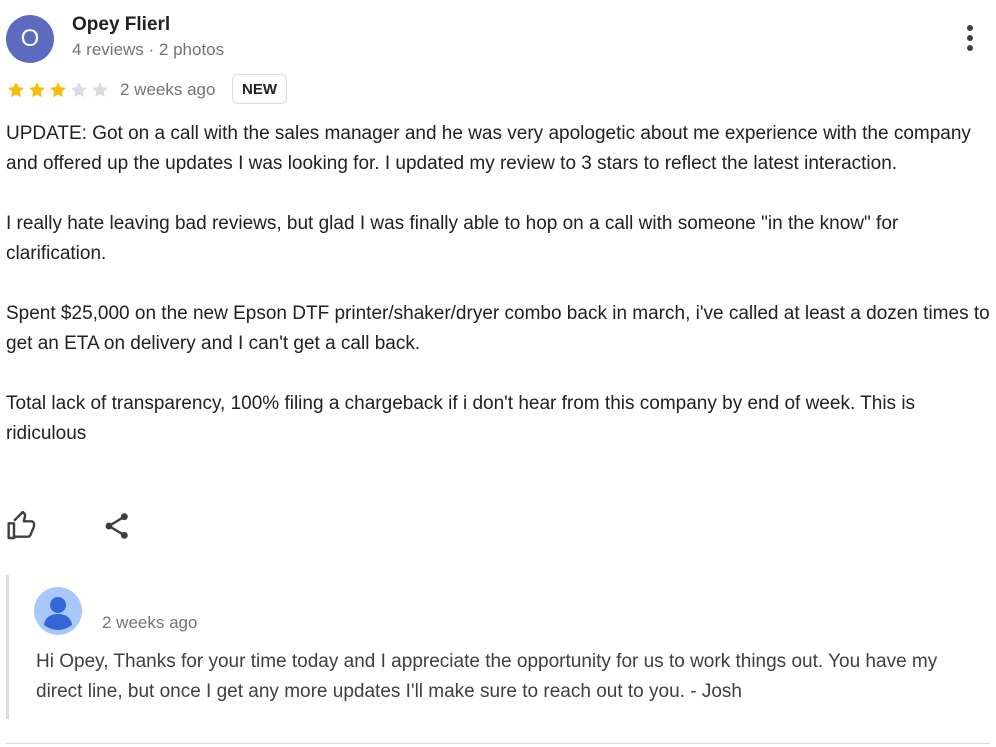 The height and width of the screenshot is (747, 996). What do you see at coordinates (970, 28) in the screenshot?
I see `more-vert-icon` at bounding box center [970, 28].